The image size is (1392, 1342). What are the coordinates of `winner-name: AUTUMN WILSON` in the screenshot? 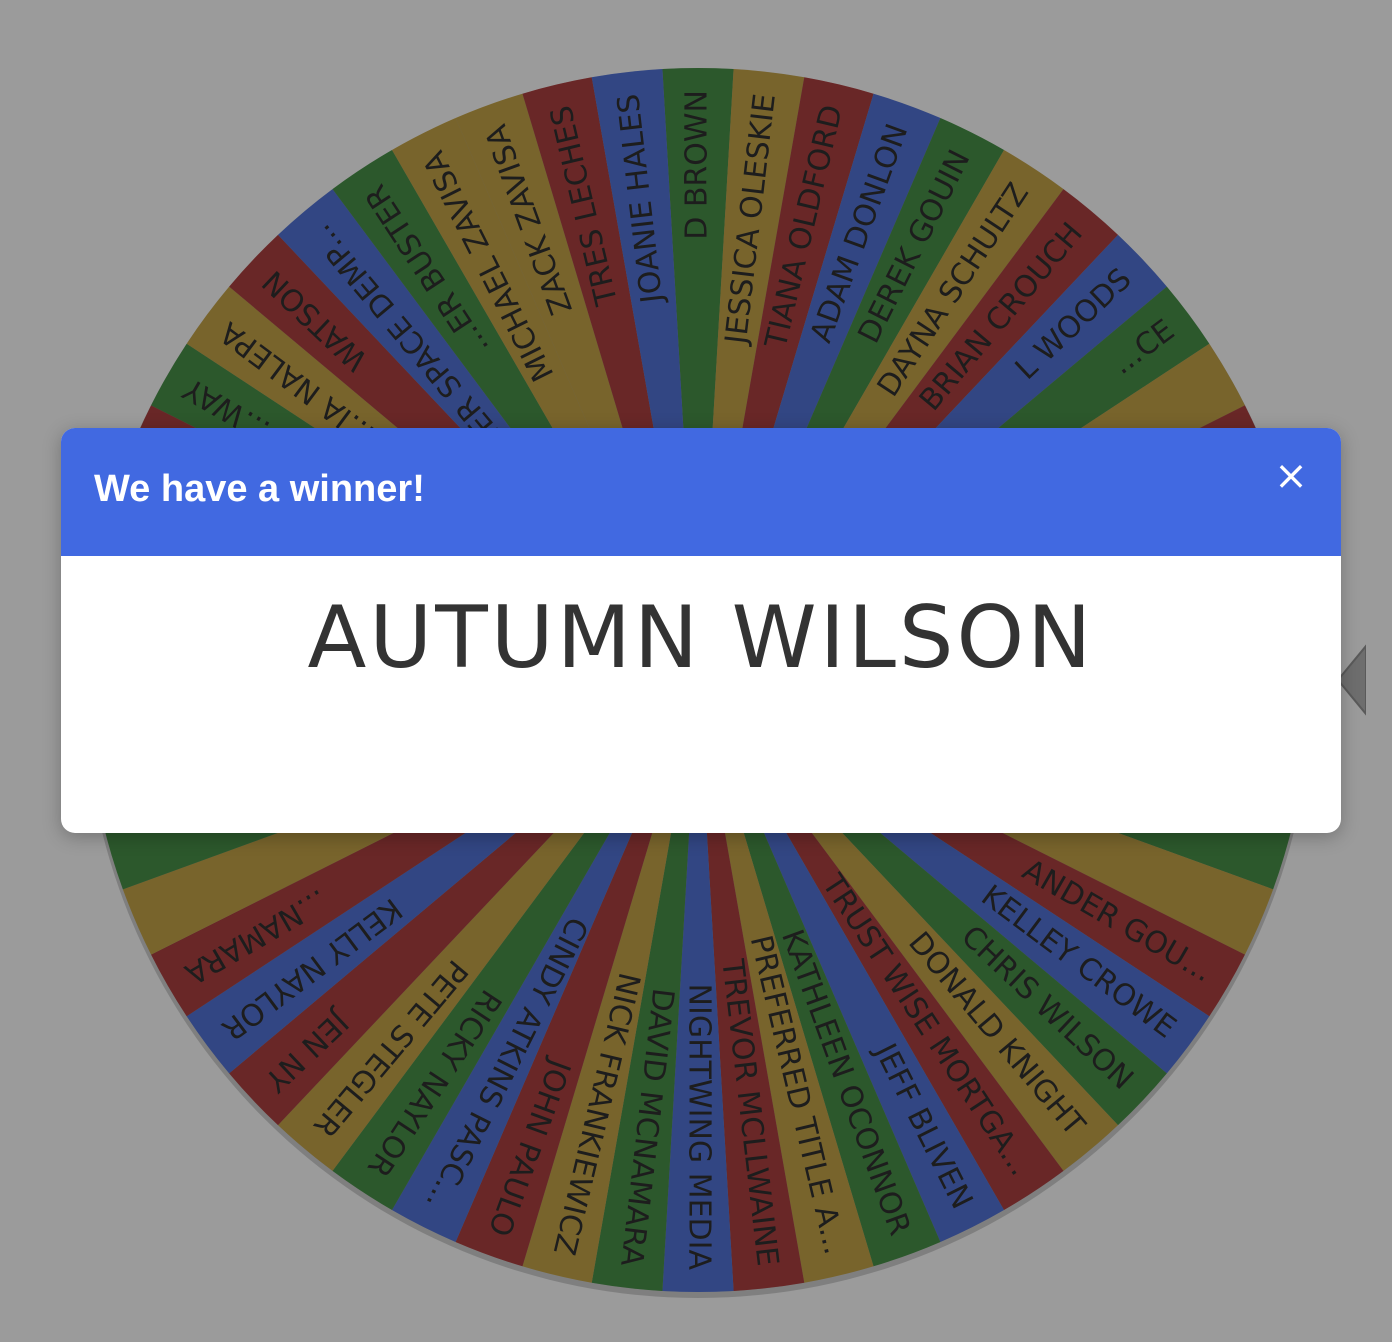 It's located at (701, 638).